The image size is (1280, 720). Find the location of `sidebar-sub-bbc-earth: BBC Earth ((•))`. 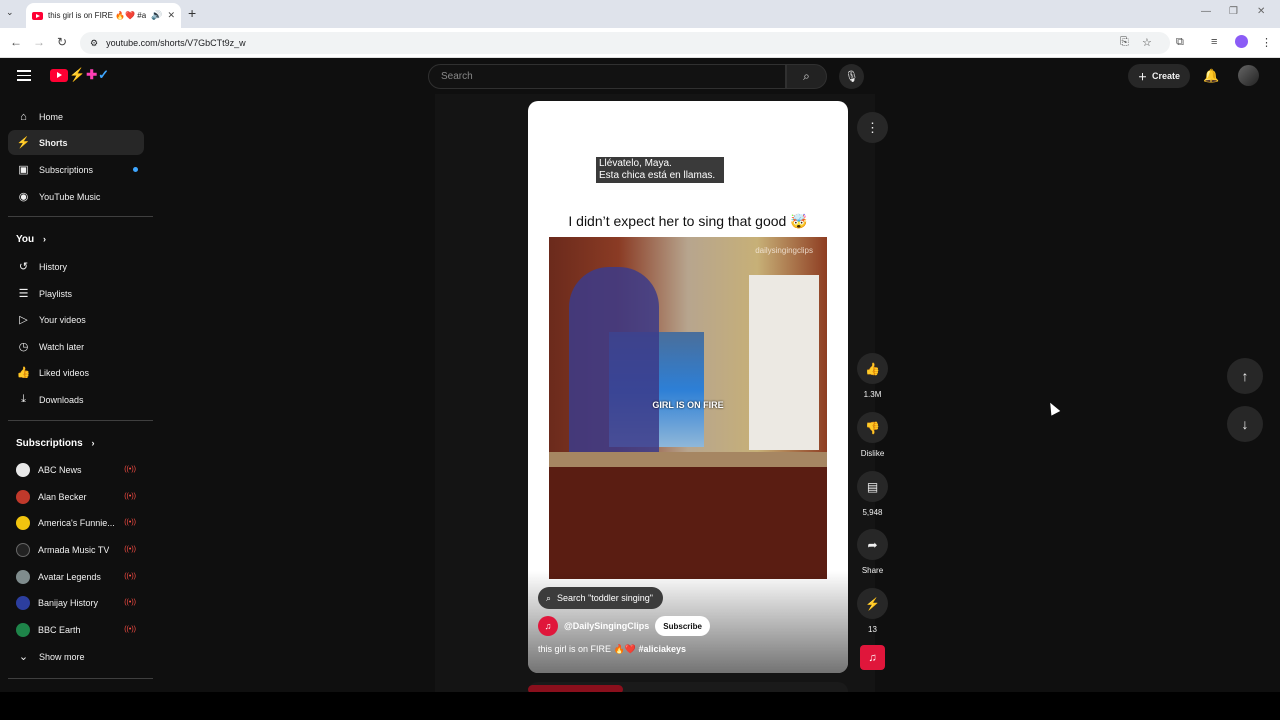

sidebar-sub-bbc-earth: BBC Earth ((•)) is located at coordinates (76, 629).